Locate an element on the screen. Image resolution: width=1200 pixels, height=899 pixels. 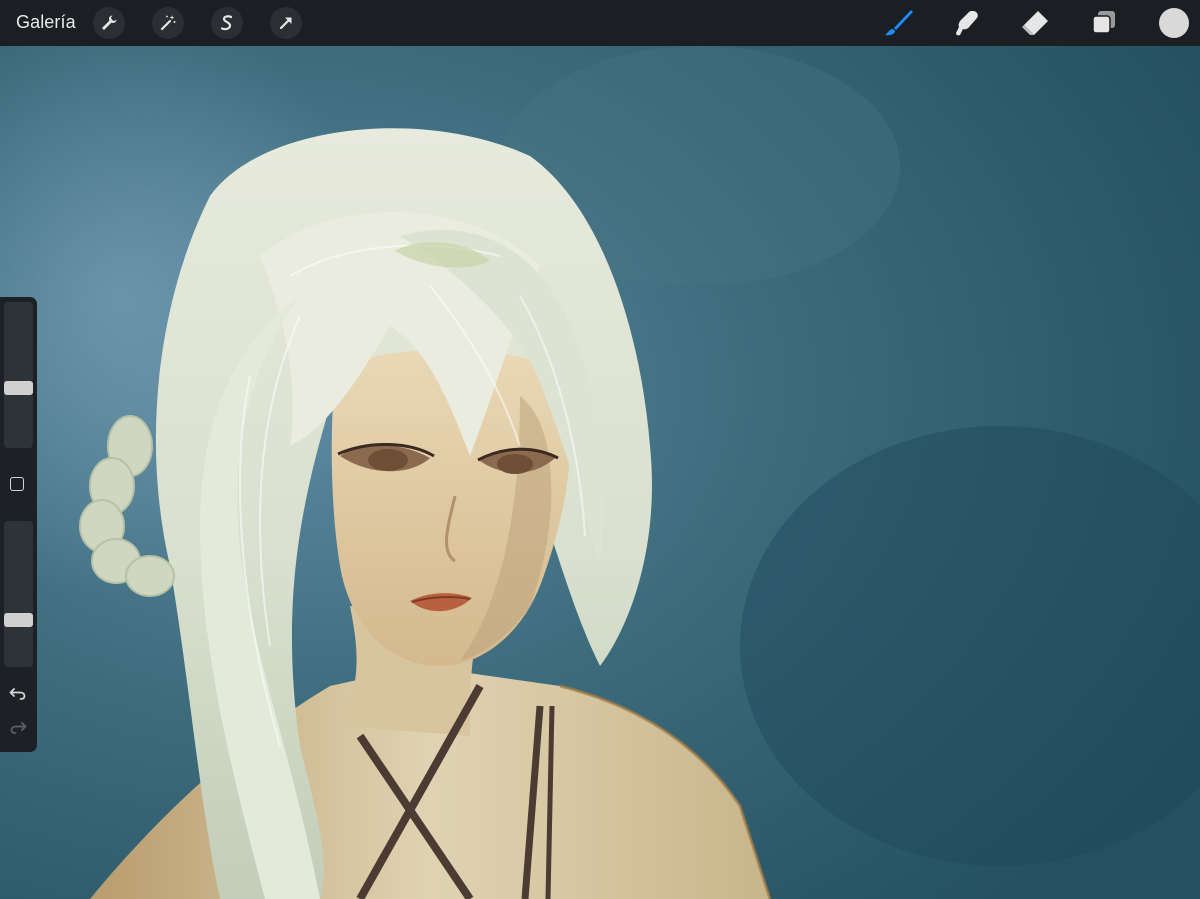
opacity-slider is located at coordinates (18, 594).